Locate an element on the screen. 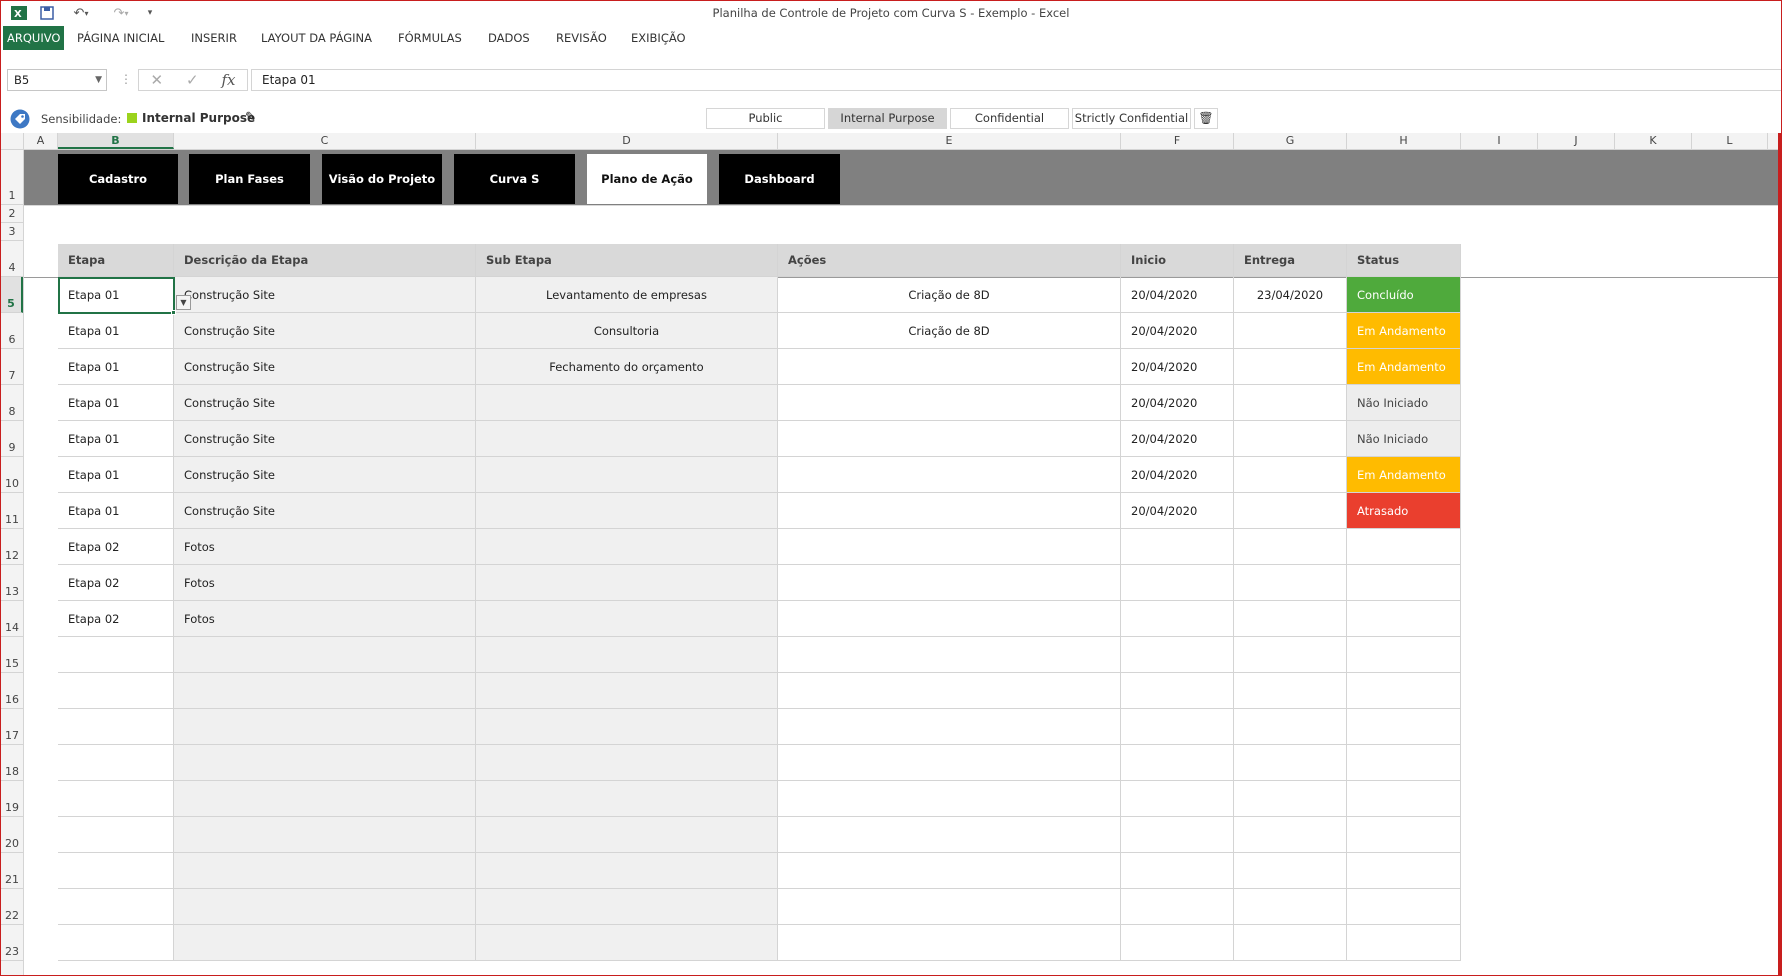  nav-visao-do-projeto-button: Visão do Projeto is located at coordinates (382, 179).